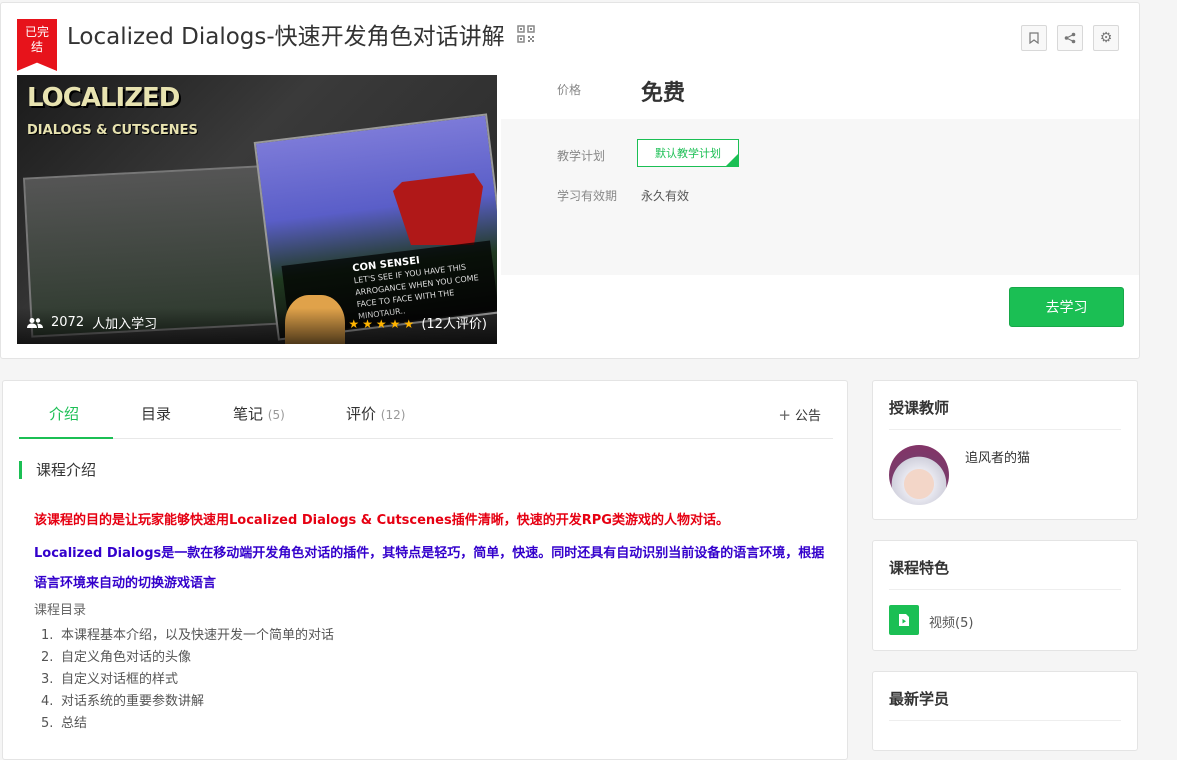 Image resolution: width=1177 pixels, height=760 pixels. What do you see at coordinates (820, 175) in the screenshot?
I see `course-info: 价格 免费 教学计划 默认教学计划 学习有效期 永久有效` at bounding box center [820, 175].